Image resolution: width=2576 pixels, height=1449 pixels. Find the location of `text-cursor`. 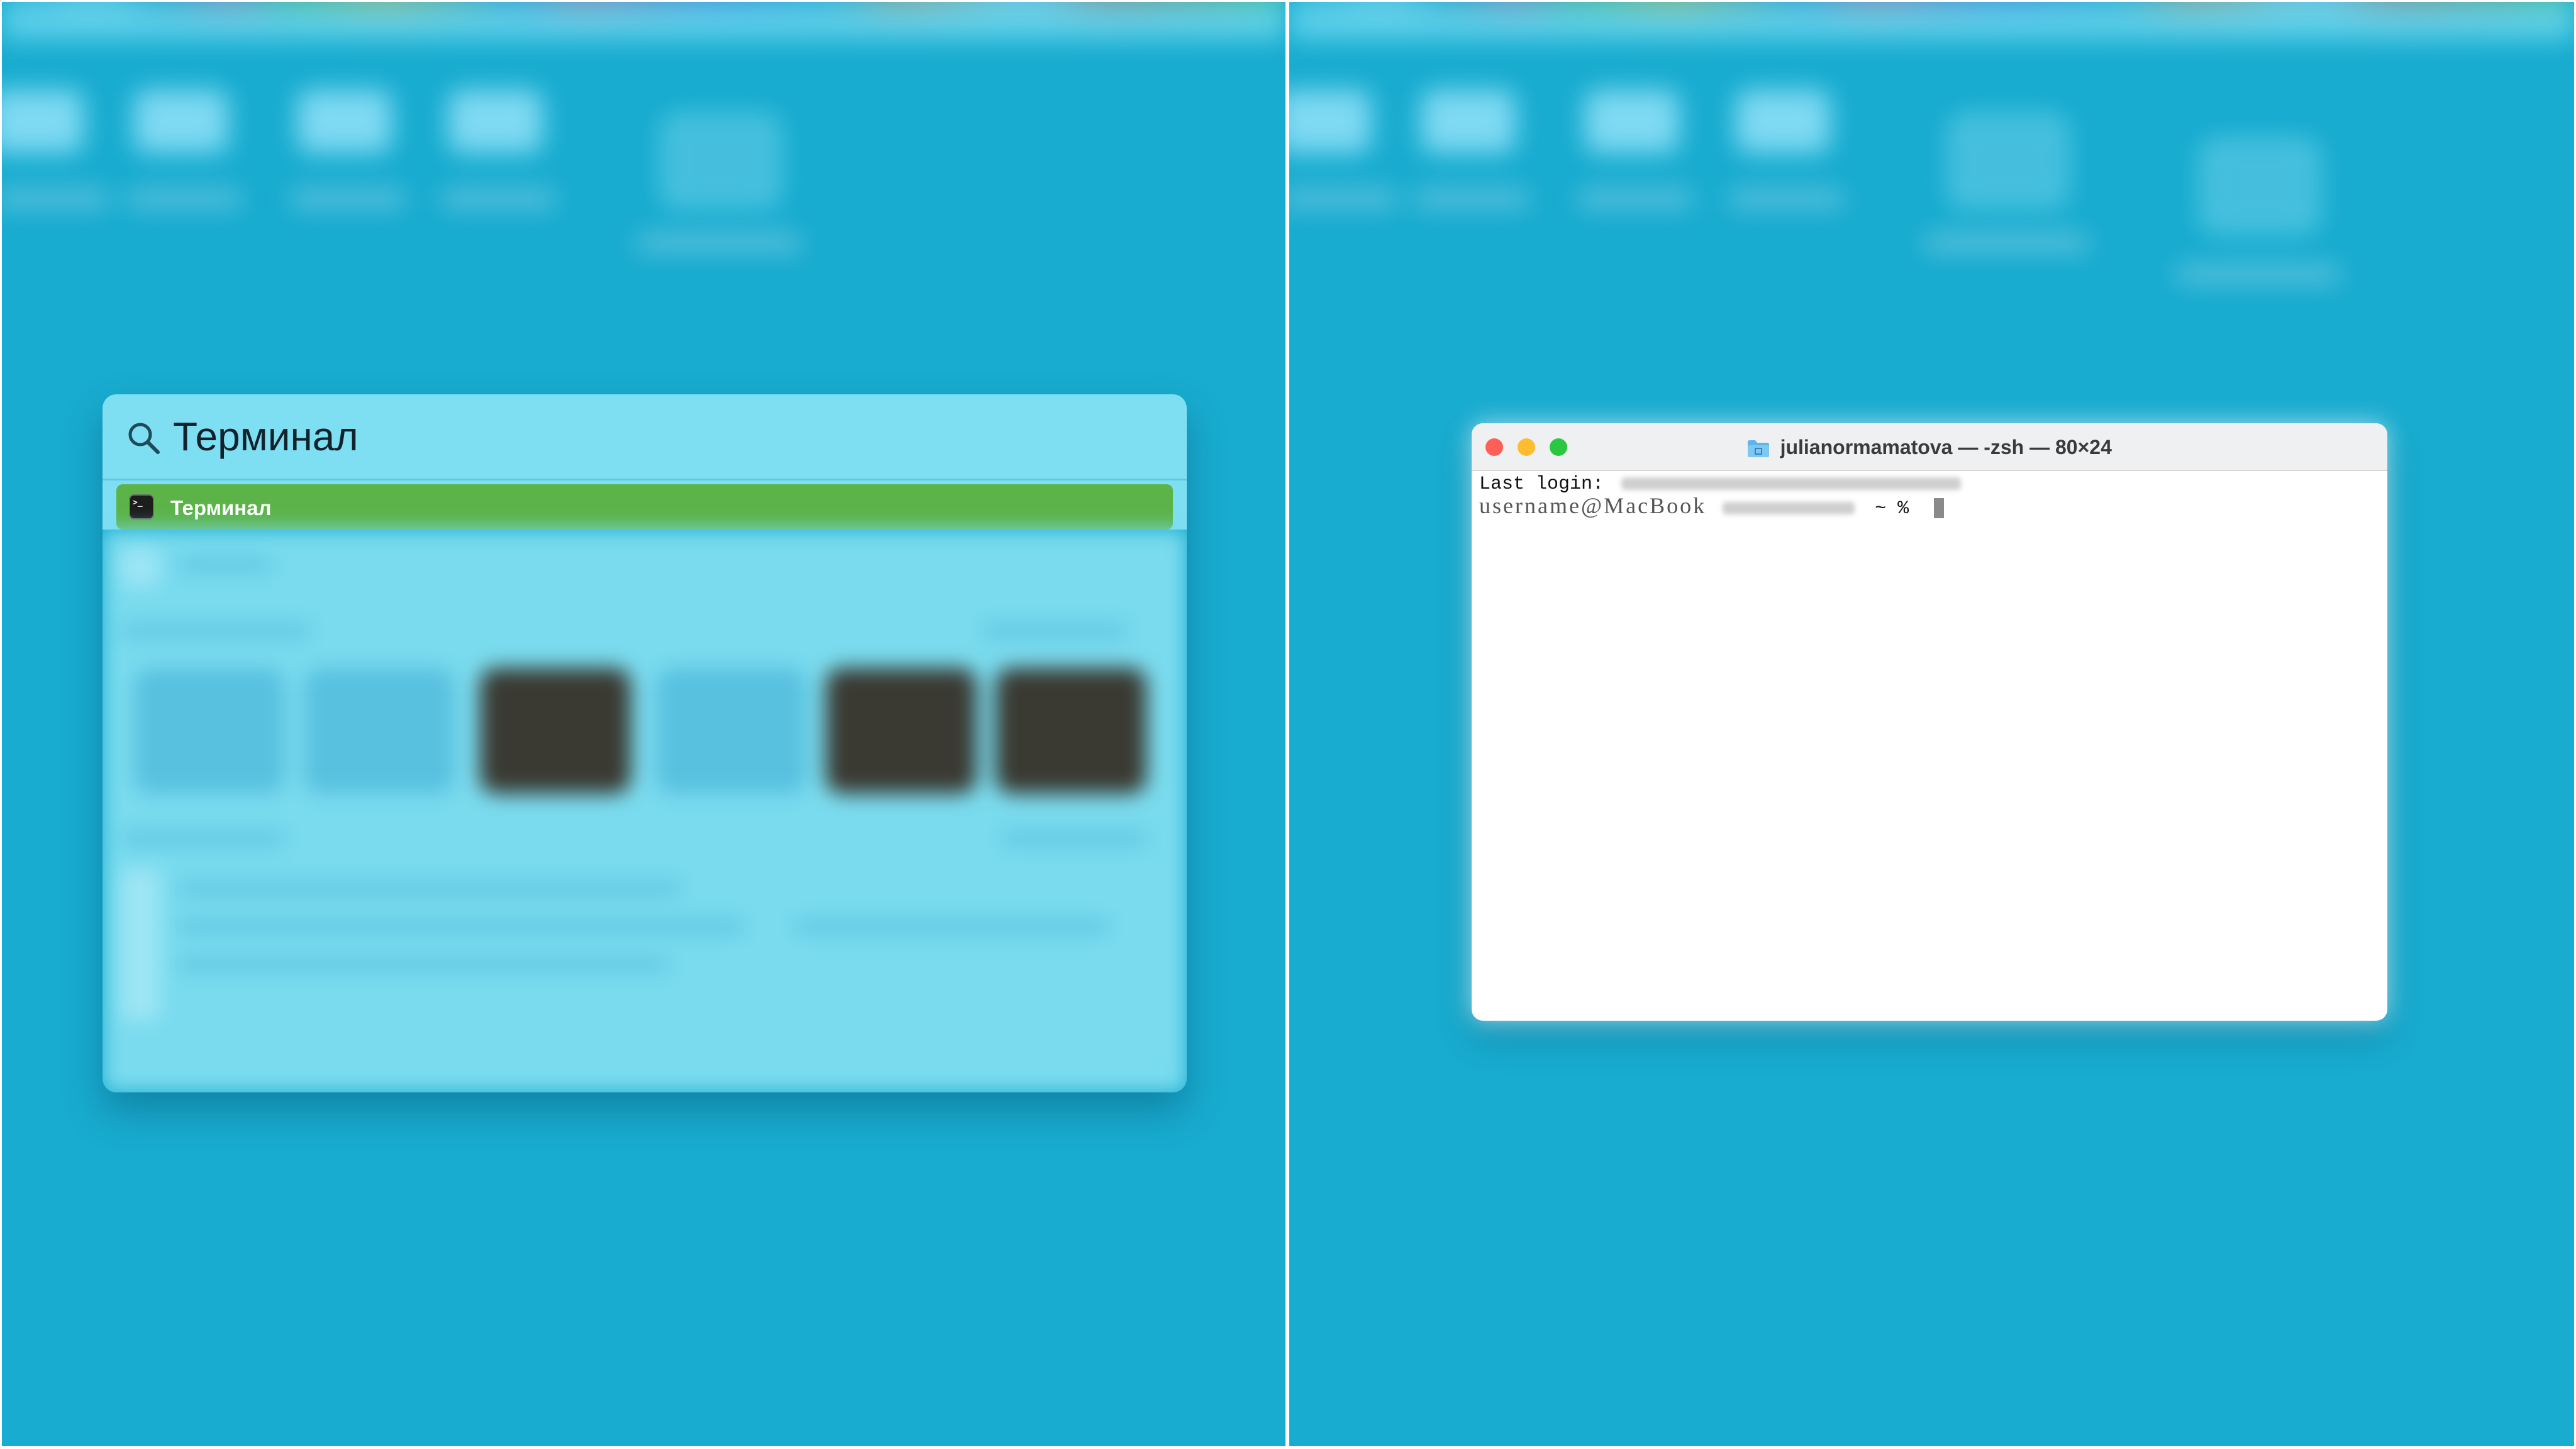

text-cursor is located at coordinates (1939, 508).